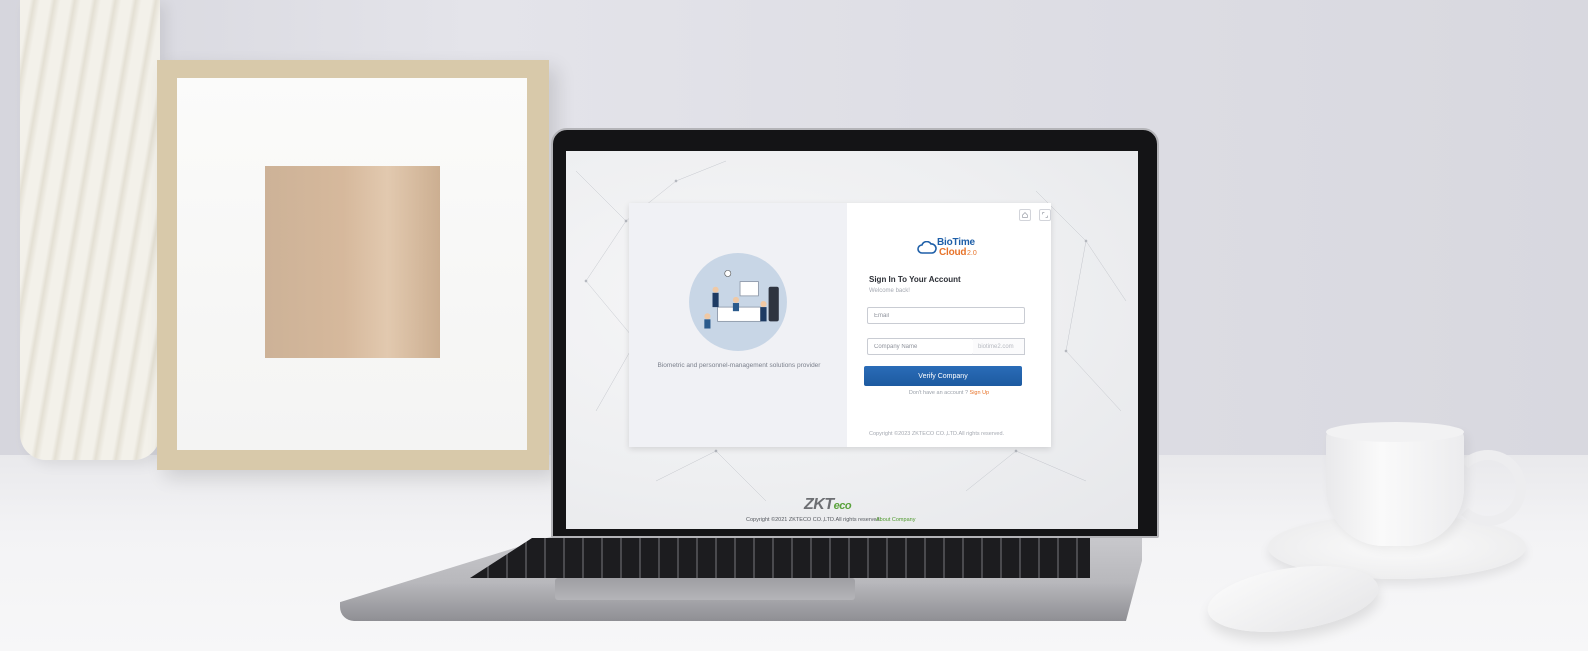 The width and height of the screenshot is (1588, 651). I want to click on home-icon, so click(1025, 215).